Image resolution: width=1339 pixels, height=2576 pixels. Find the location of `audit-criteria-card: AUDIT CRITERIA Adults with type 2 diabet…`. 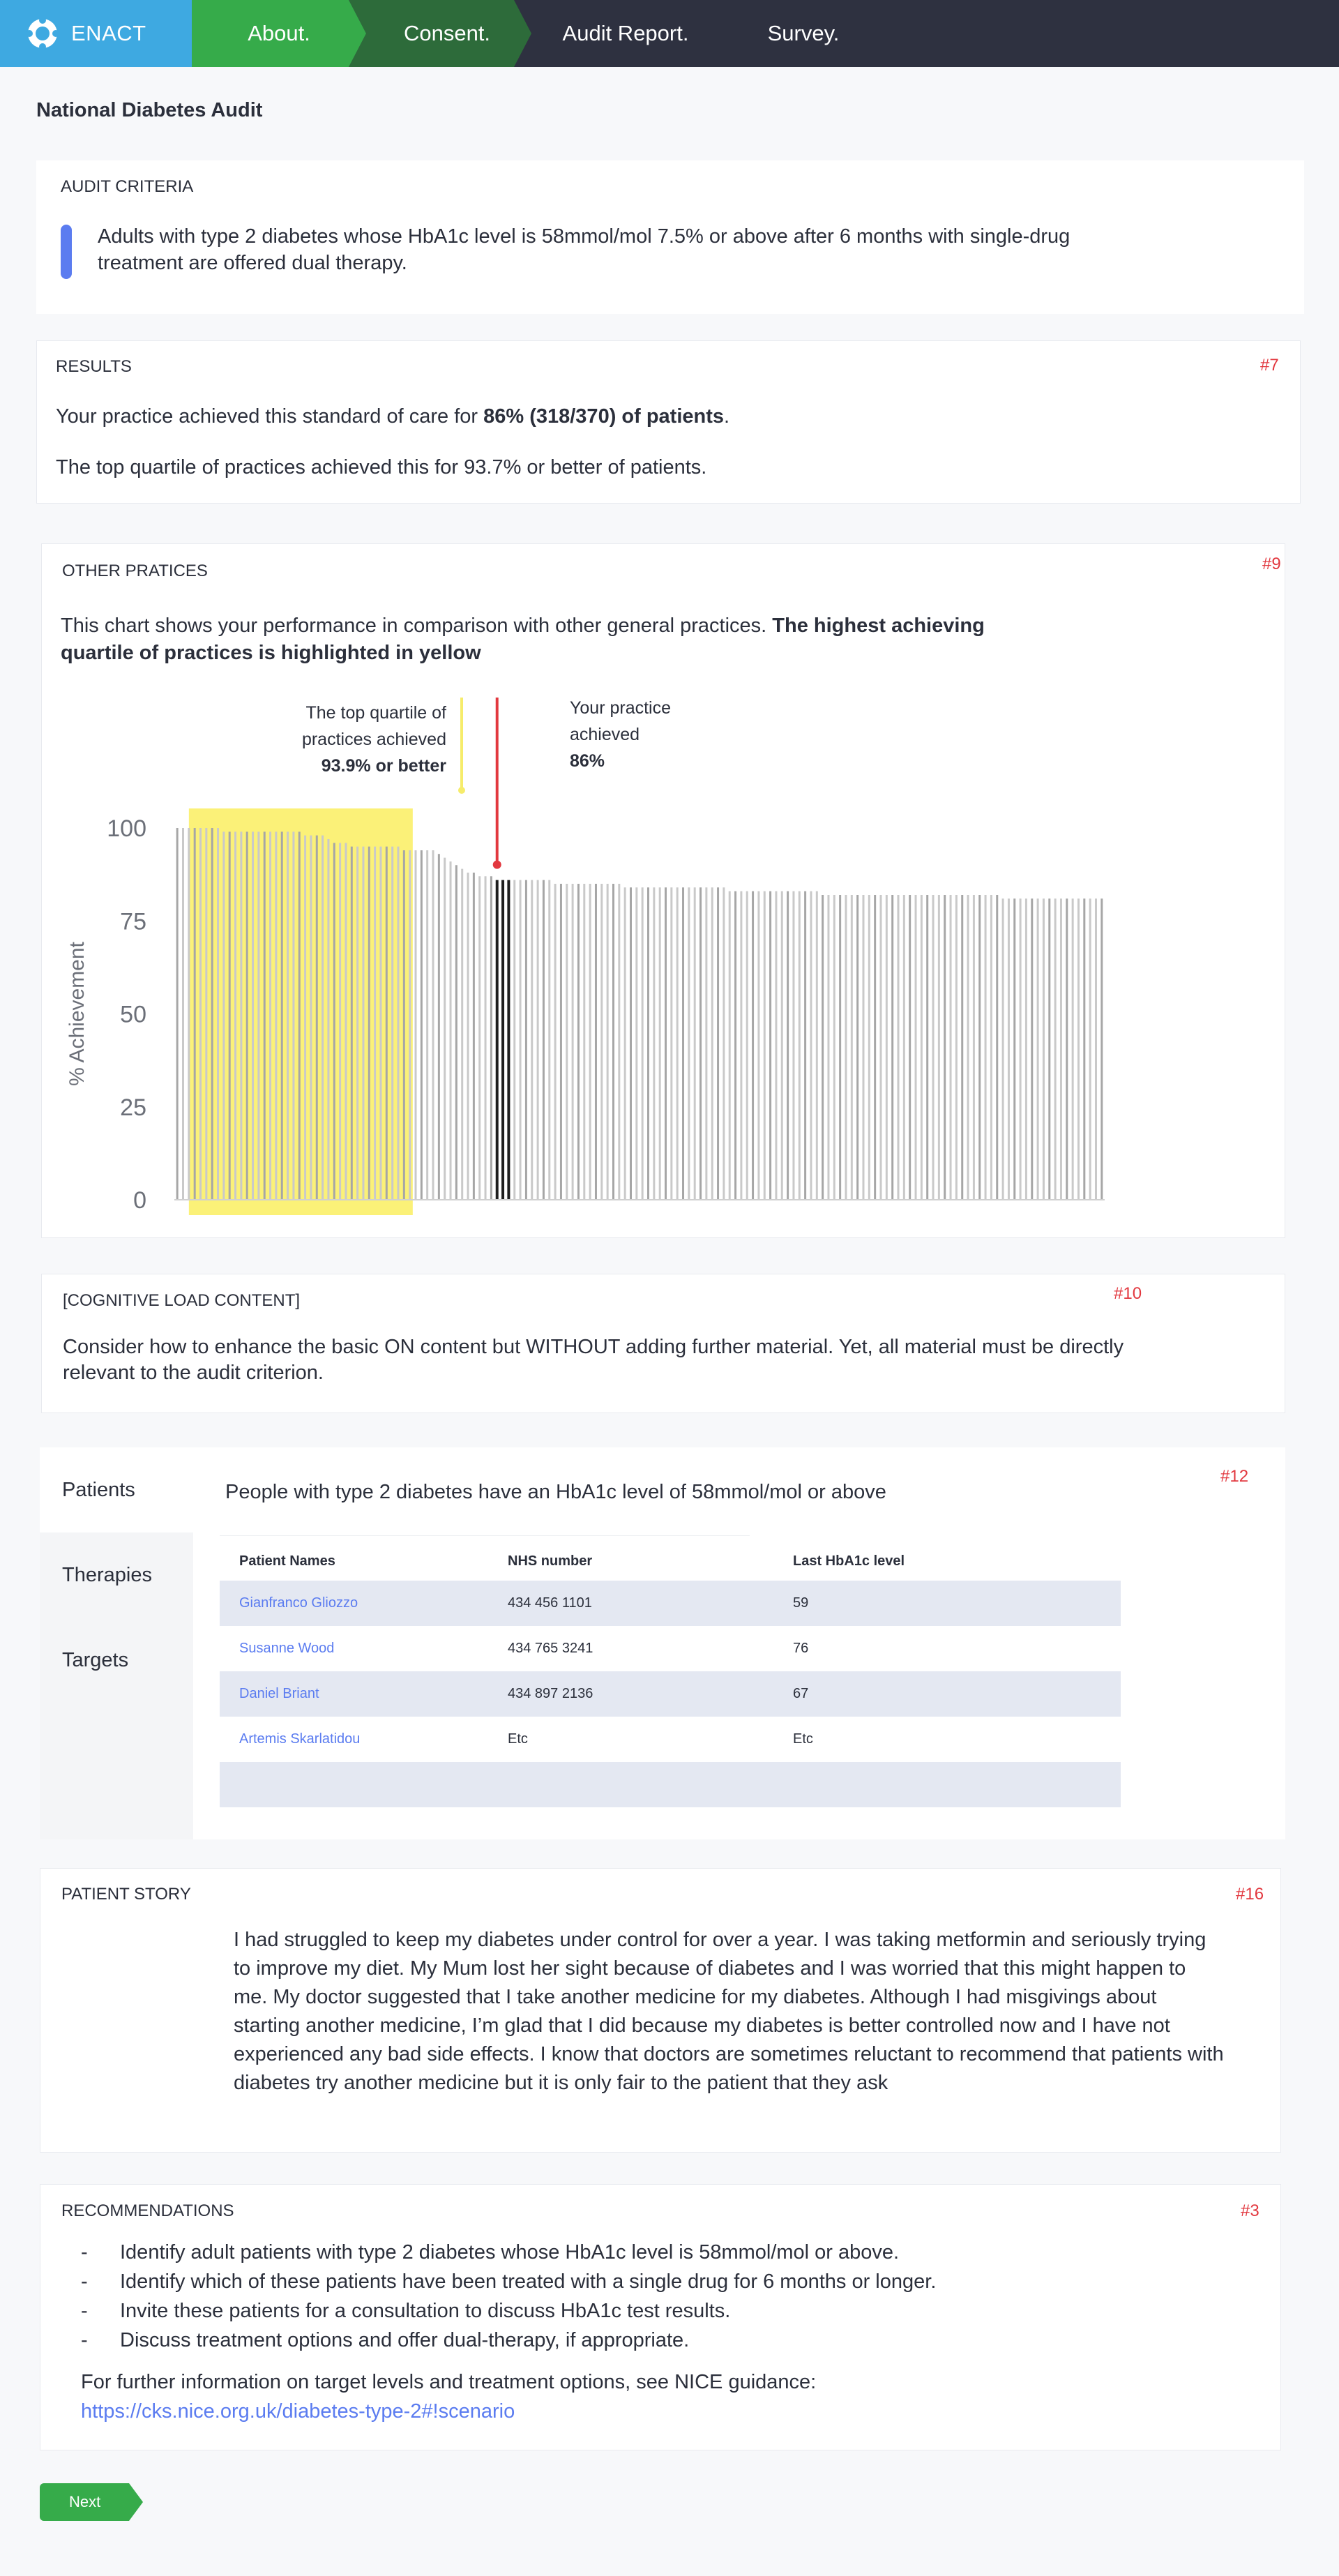

audit-criteria-card: AUDIT CRITERIA Adults with type 2 diabet… is located at coordinates (670, 237).